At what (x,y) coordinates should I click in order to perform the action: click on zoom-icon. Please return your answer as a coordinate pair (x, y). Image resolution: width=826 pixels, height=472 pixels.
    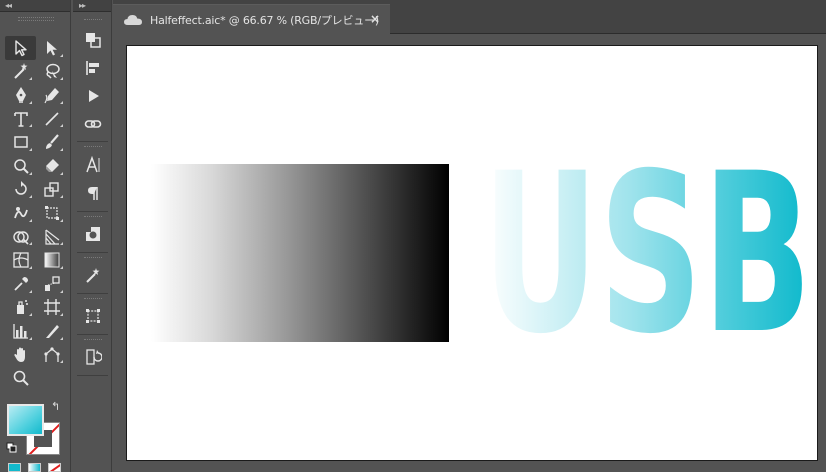
    Looking at the image, I should click on (21, 378).